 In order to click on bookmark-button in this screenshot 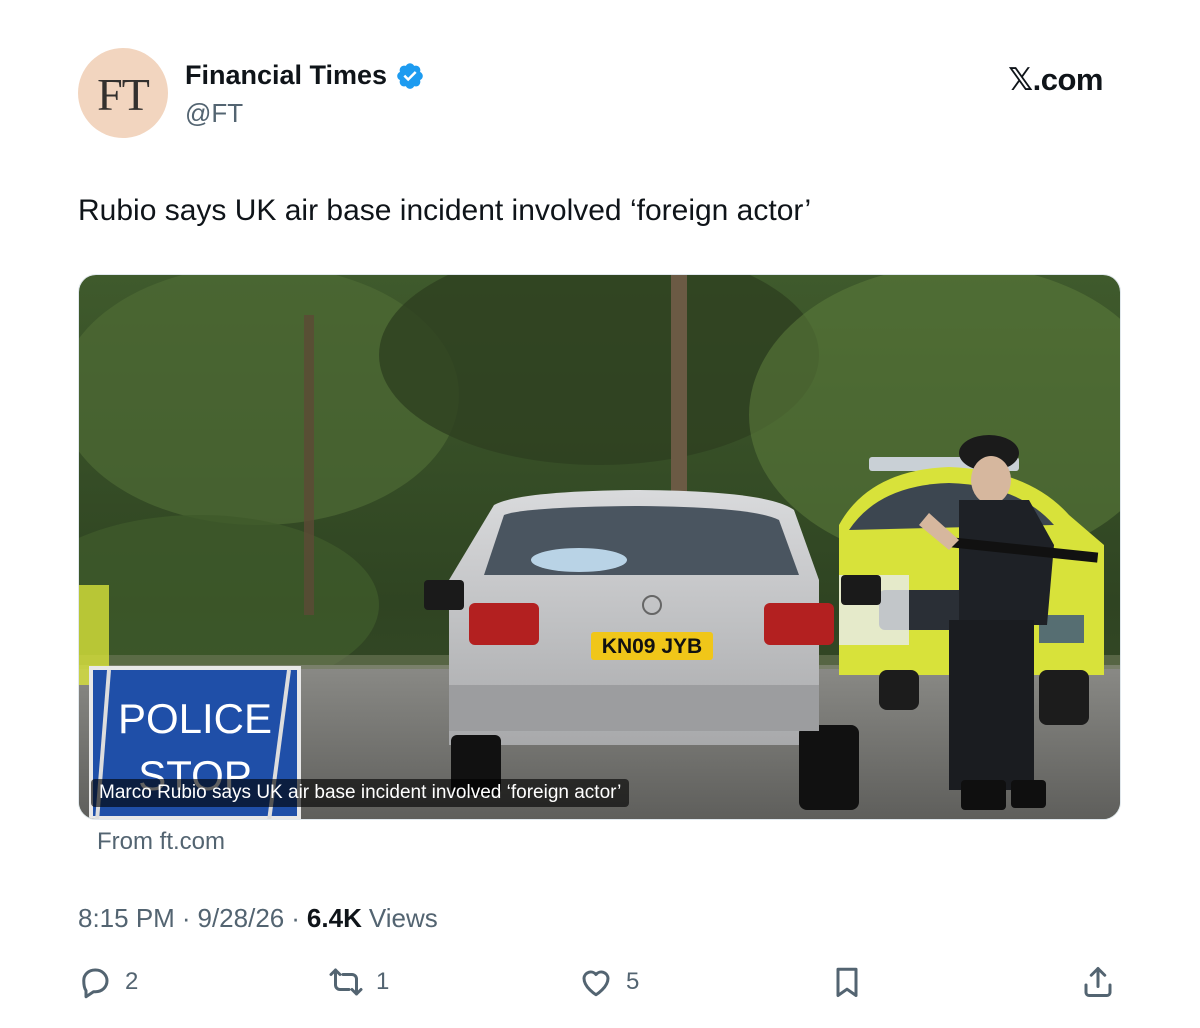, I will do `click(847, 982)`.